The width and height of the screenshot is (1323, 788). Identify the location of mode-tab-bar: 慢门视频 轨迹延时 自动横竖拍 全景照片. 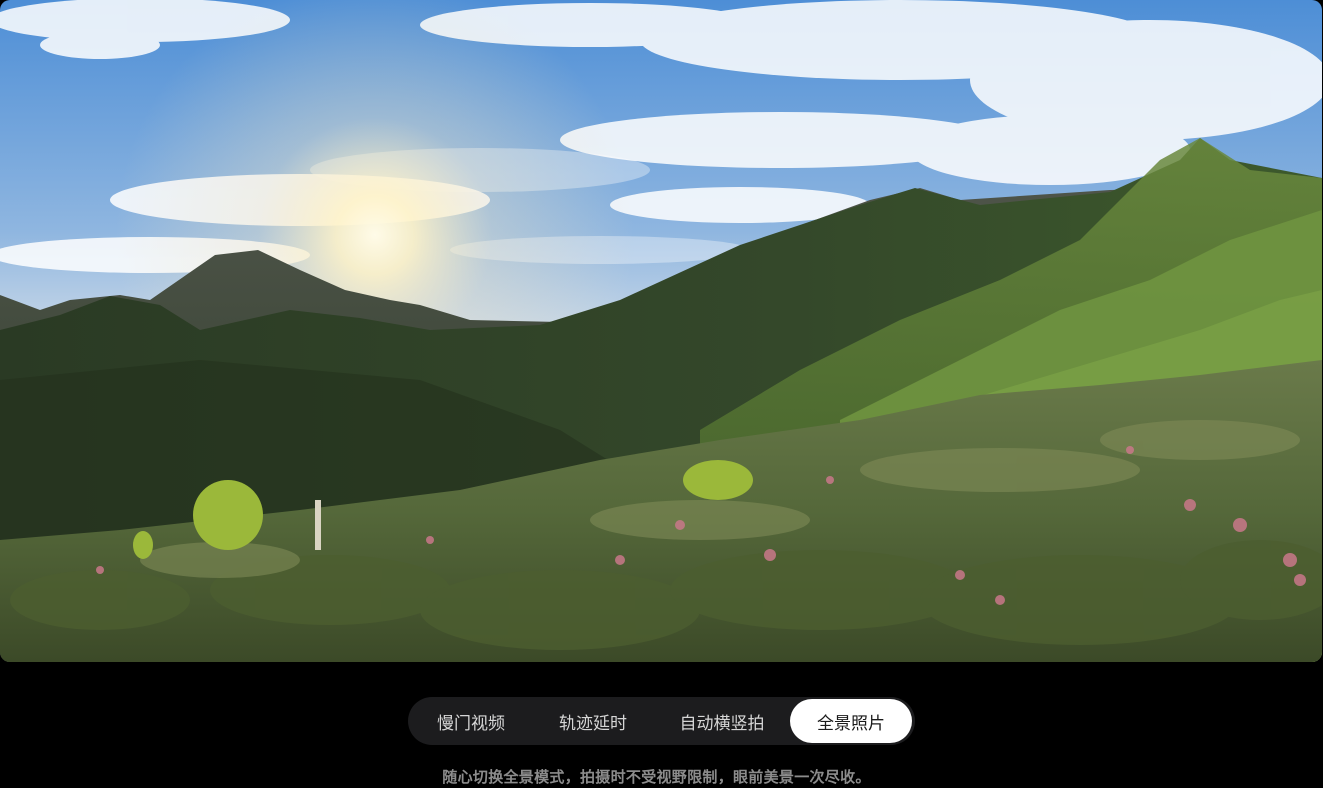
(661, 721).